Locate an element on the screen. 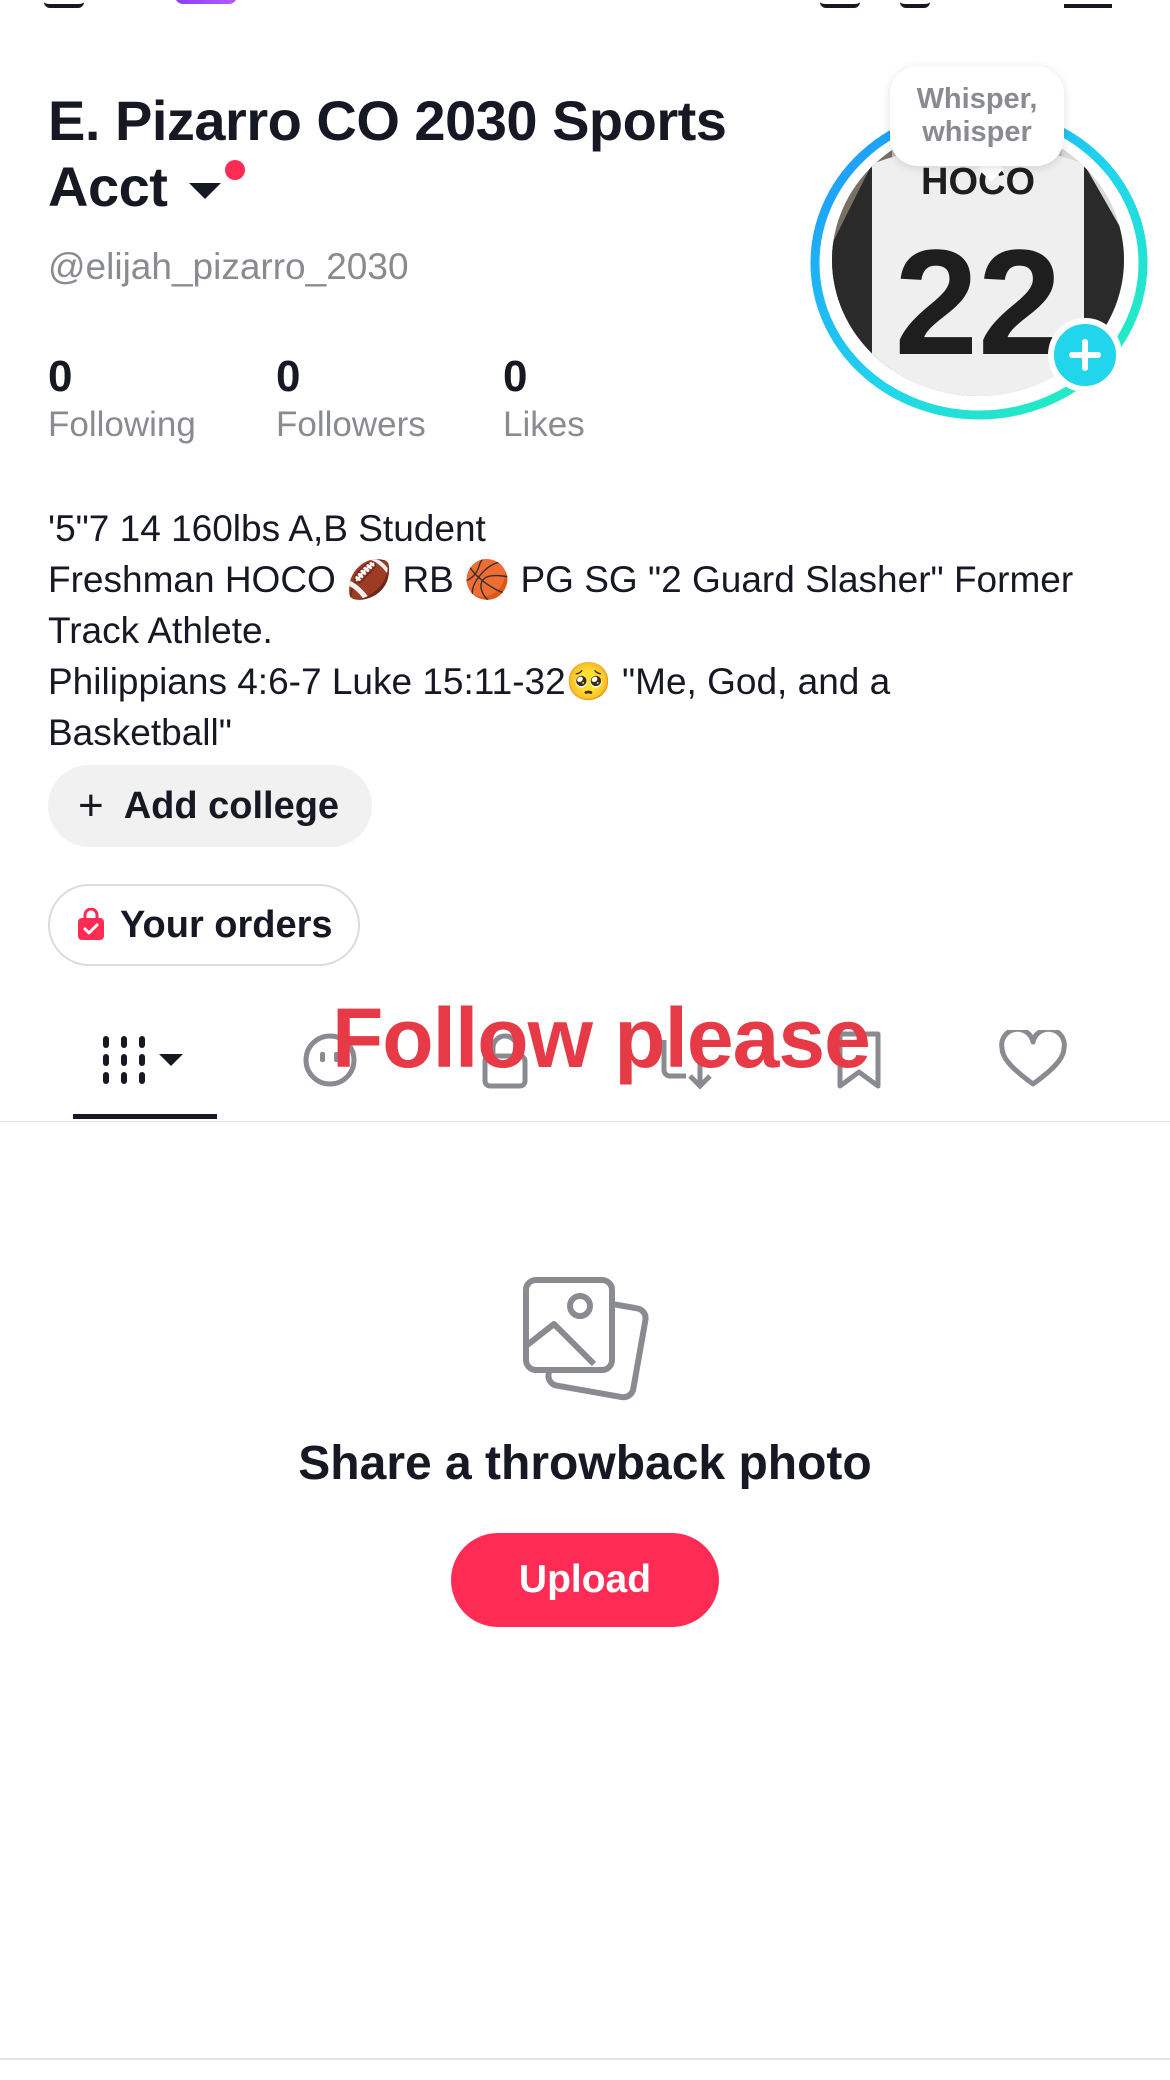 This screenshot has height=2080, width=1170. your-orders-button: Your orders is located at coordinates (204, 925).